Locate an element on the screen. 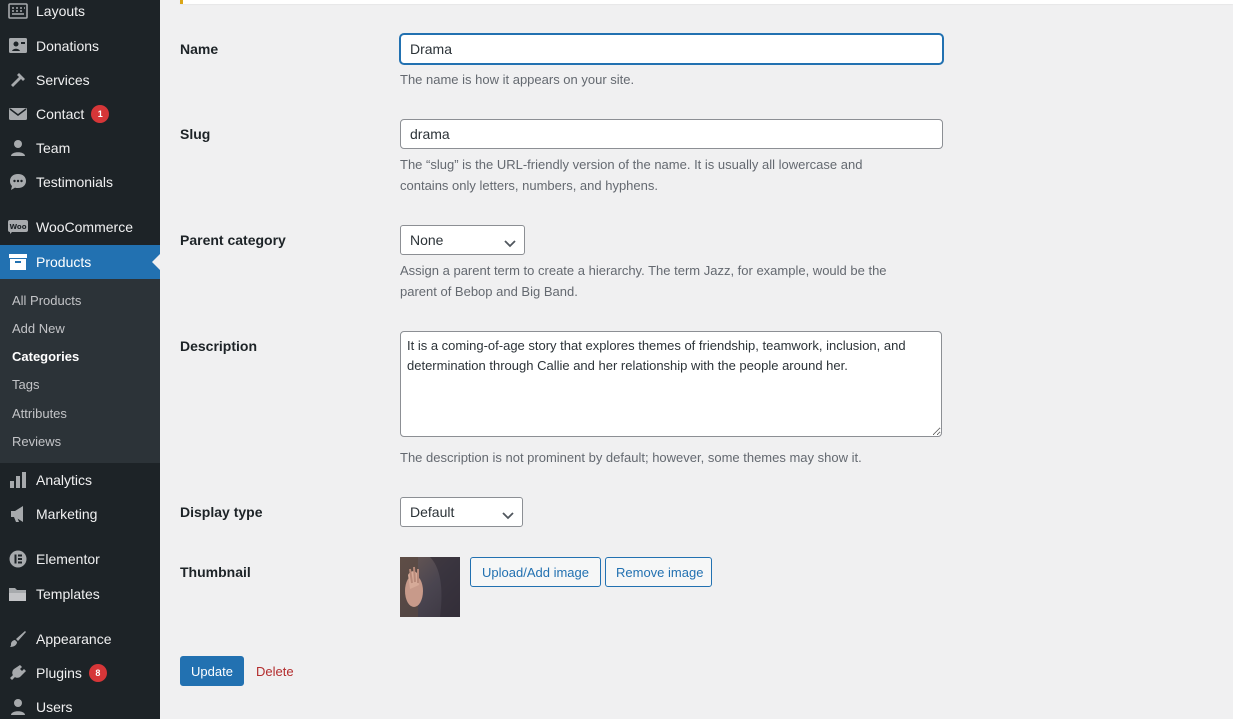 The image size is (1233, 719). sidebar-item-marketing: Marketing is located at coordinates (80, 514).